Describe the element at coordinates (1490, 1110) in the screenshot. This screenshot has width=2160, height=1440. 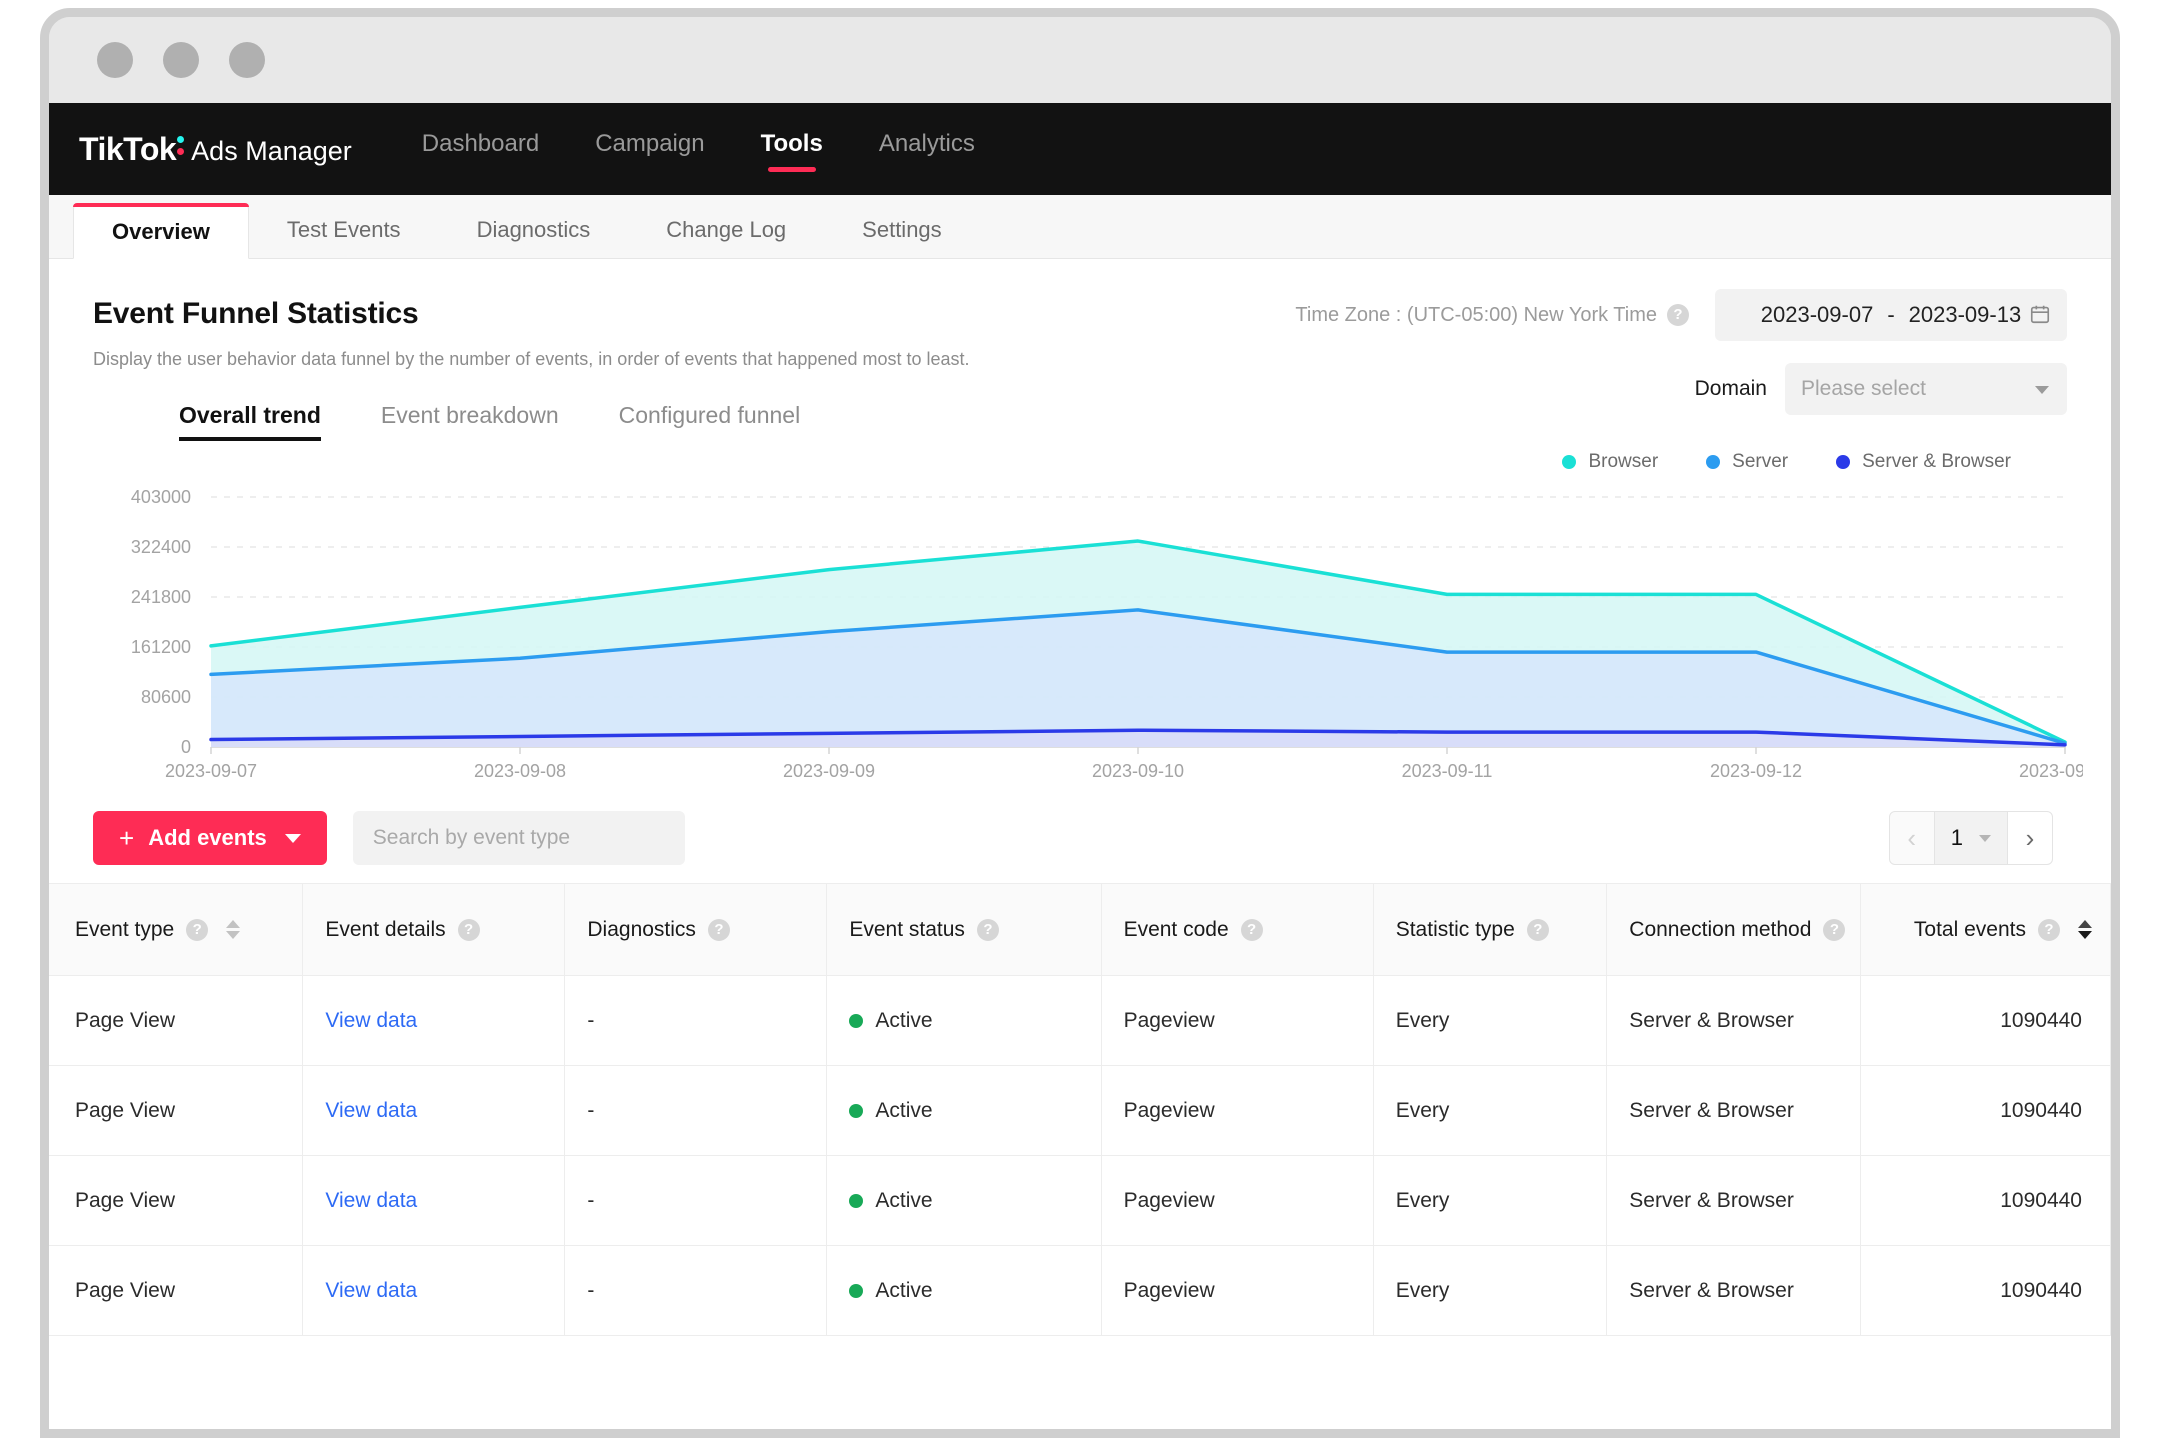
I see `cell-statistic-type: Every` at that location.